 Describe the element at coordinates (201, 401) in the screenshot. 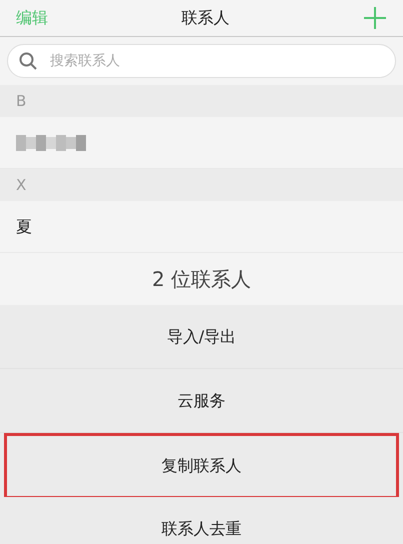

I see `action-item: 云服务` at that location.